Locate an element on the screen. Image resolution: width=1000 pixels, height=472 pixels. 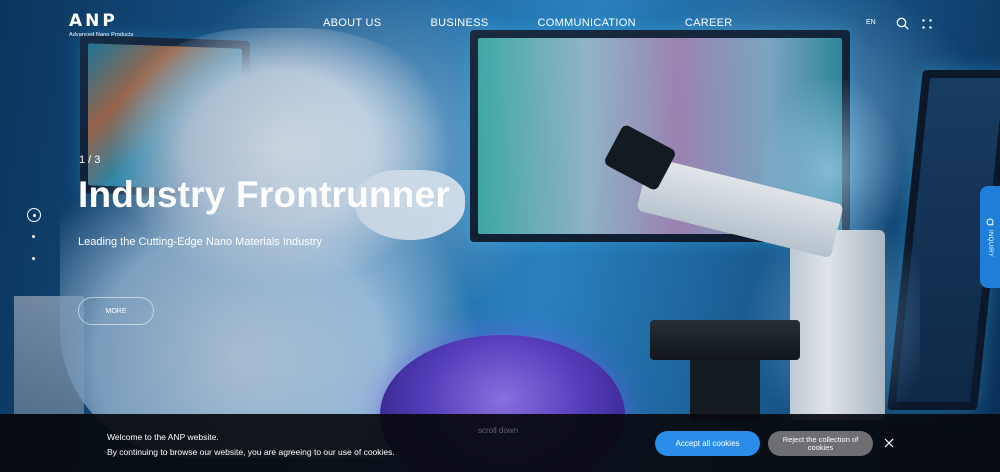
hero-title: Industry Frontrunner is located at coordinates (264, 194).